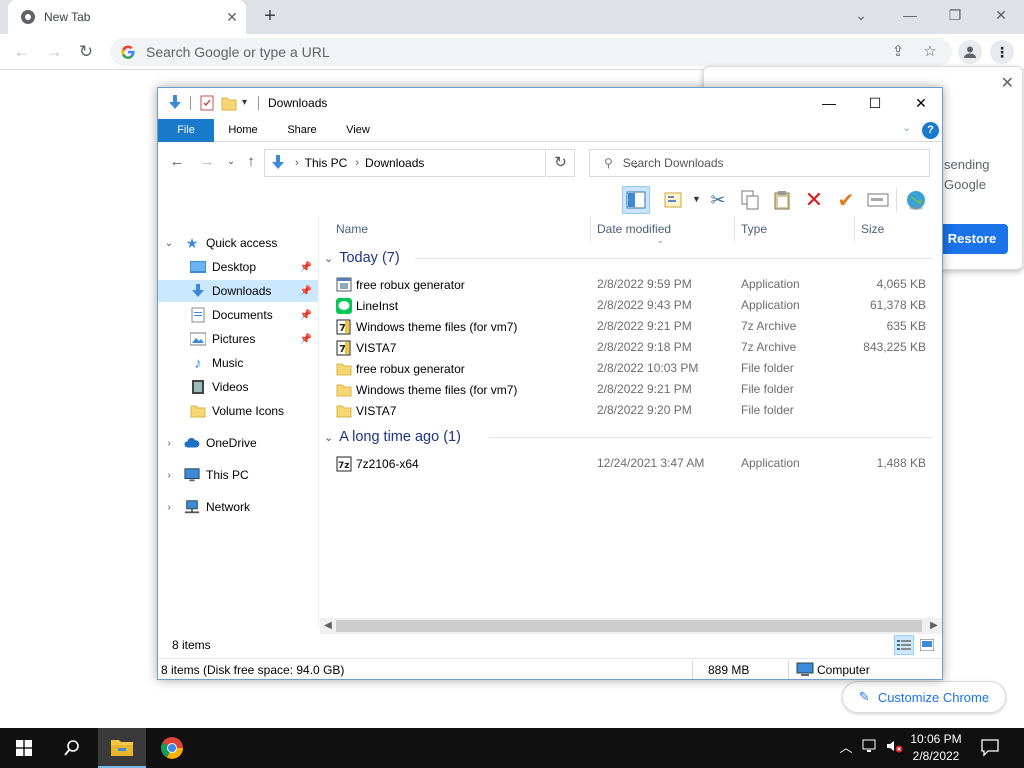 This screenshot has height=768, width=1024. What do you see at coordinates (229, 103) in the screenshot?
I see `new-folder-icon` at bounding box center [229, 103].